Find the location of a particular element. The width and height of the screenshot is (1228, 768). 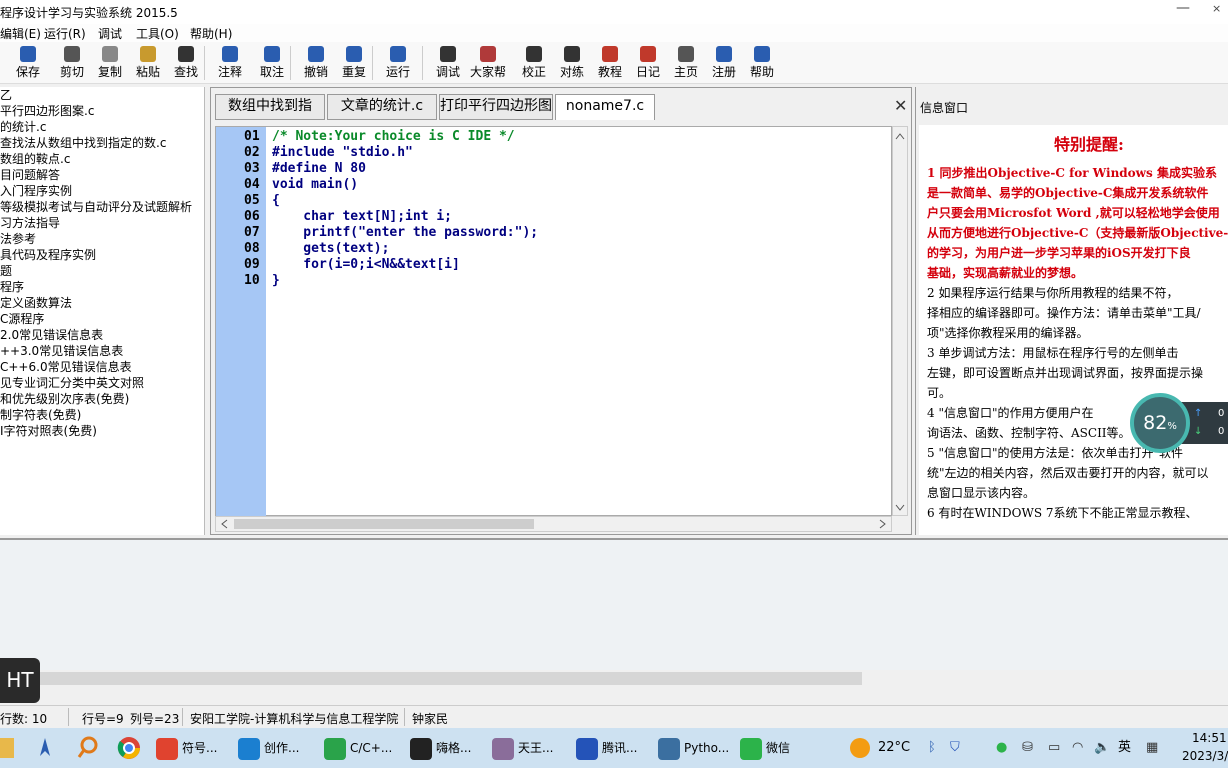

主页-button: 主页 is located at coordinates (686, 63).